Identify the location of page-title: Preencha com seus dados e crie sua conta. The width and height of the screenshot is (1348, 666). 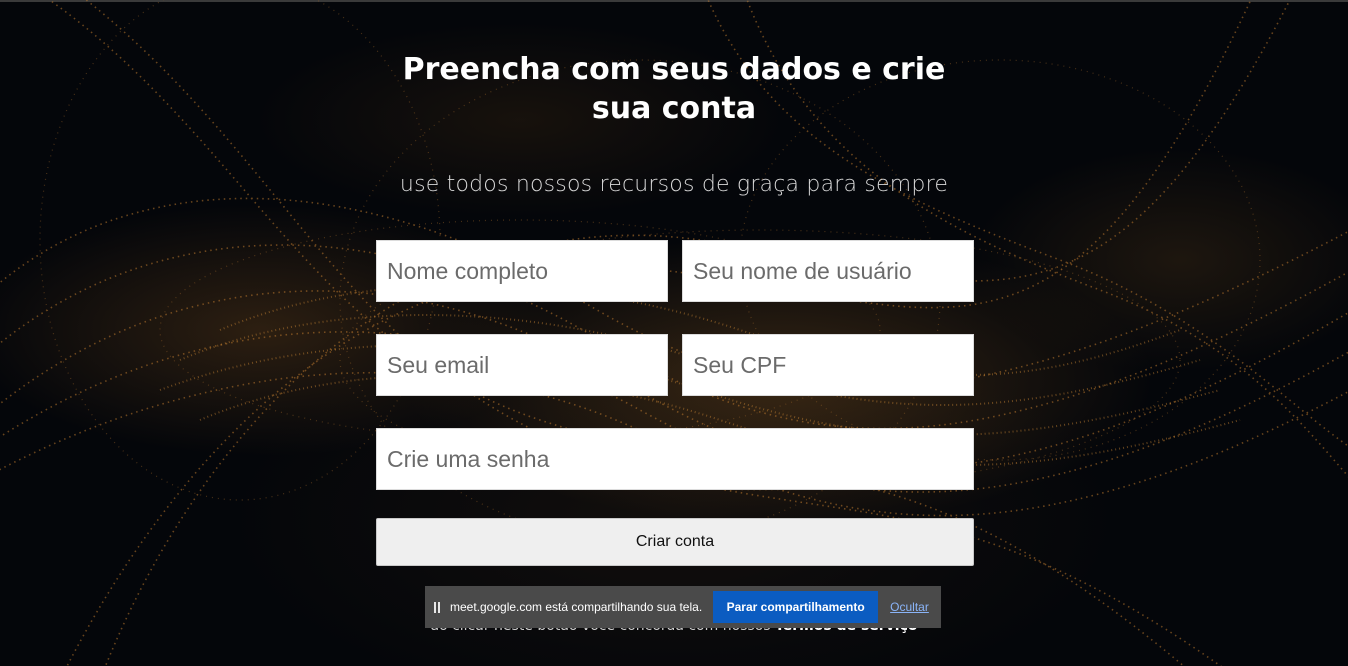
(674, 89).